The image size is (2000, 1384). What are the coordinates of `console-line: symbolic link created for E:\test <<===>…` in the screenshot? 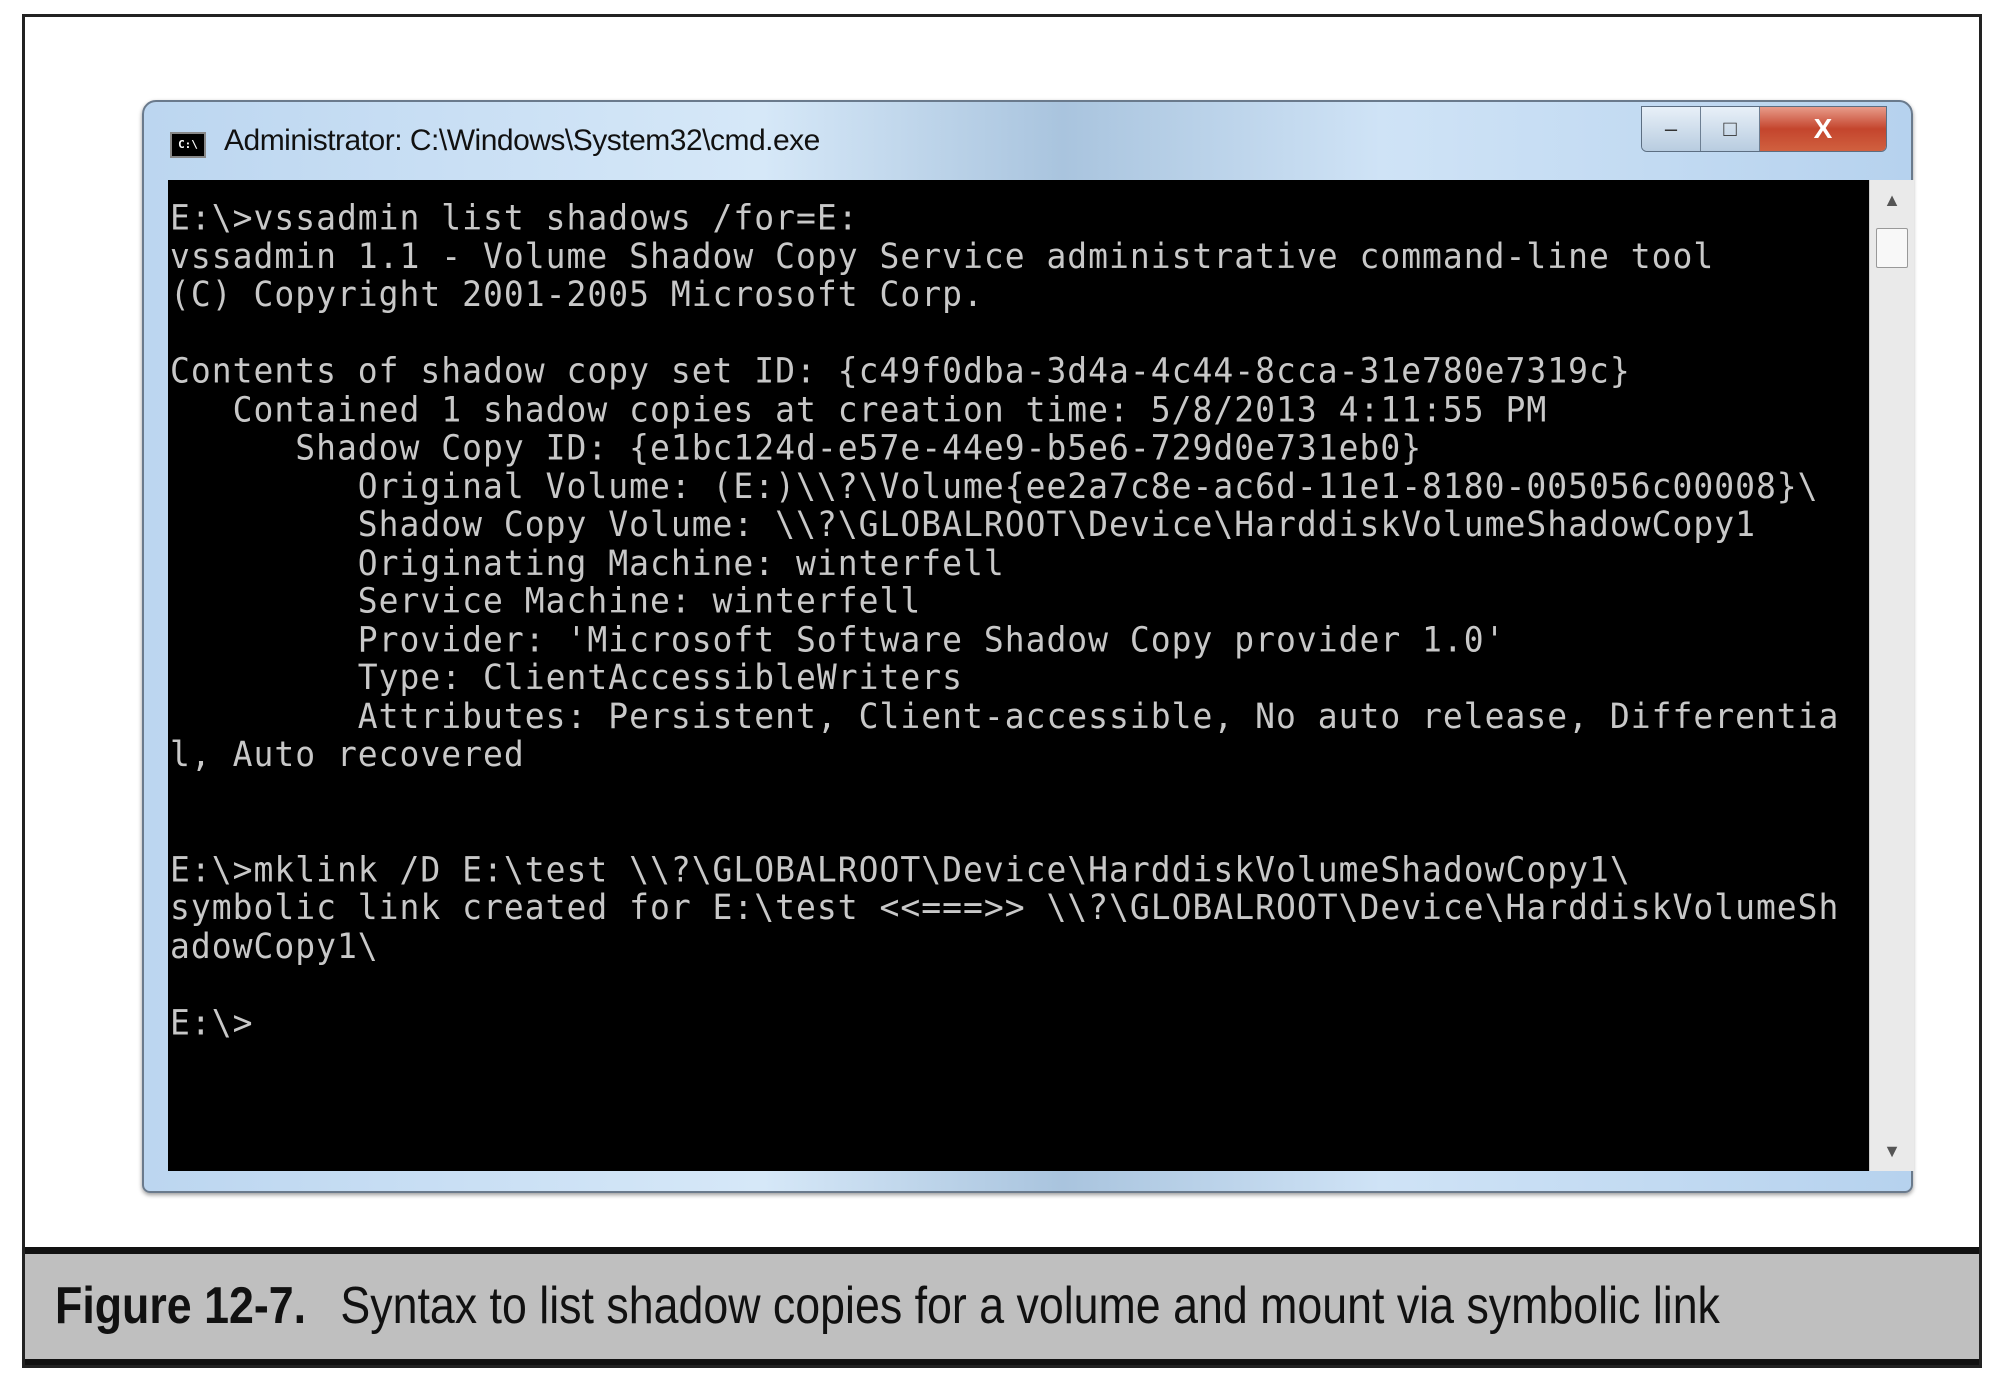 It's located at (1005, 907).